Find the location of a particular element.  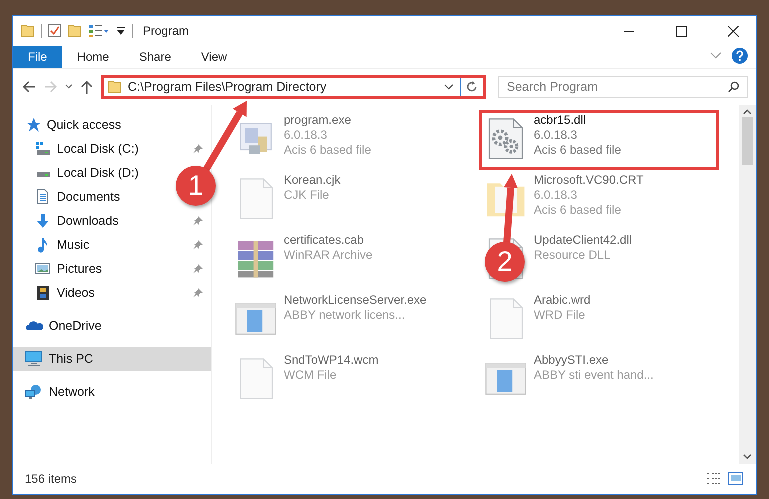

search-field: Search Program is located at coordinates (623, 87).